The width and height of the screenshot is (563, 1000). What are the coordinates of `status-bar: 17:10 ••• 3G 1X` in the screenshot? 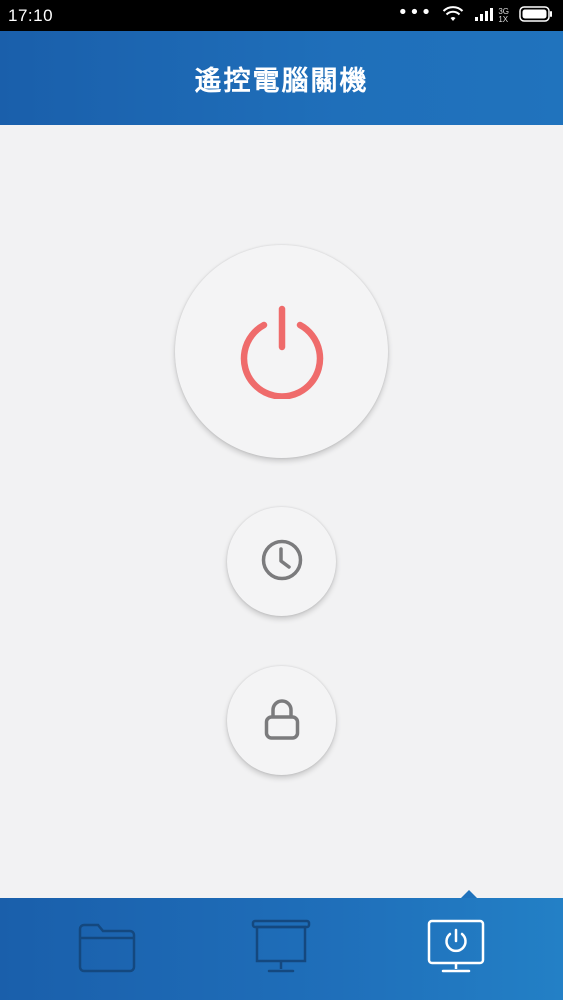 It's located at (281, 15).